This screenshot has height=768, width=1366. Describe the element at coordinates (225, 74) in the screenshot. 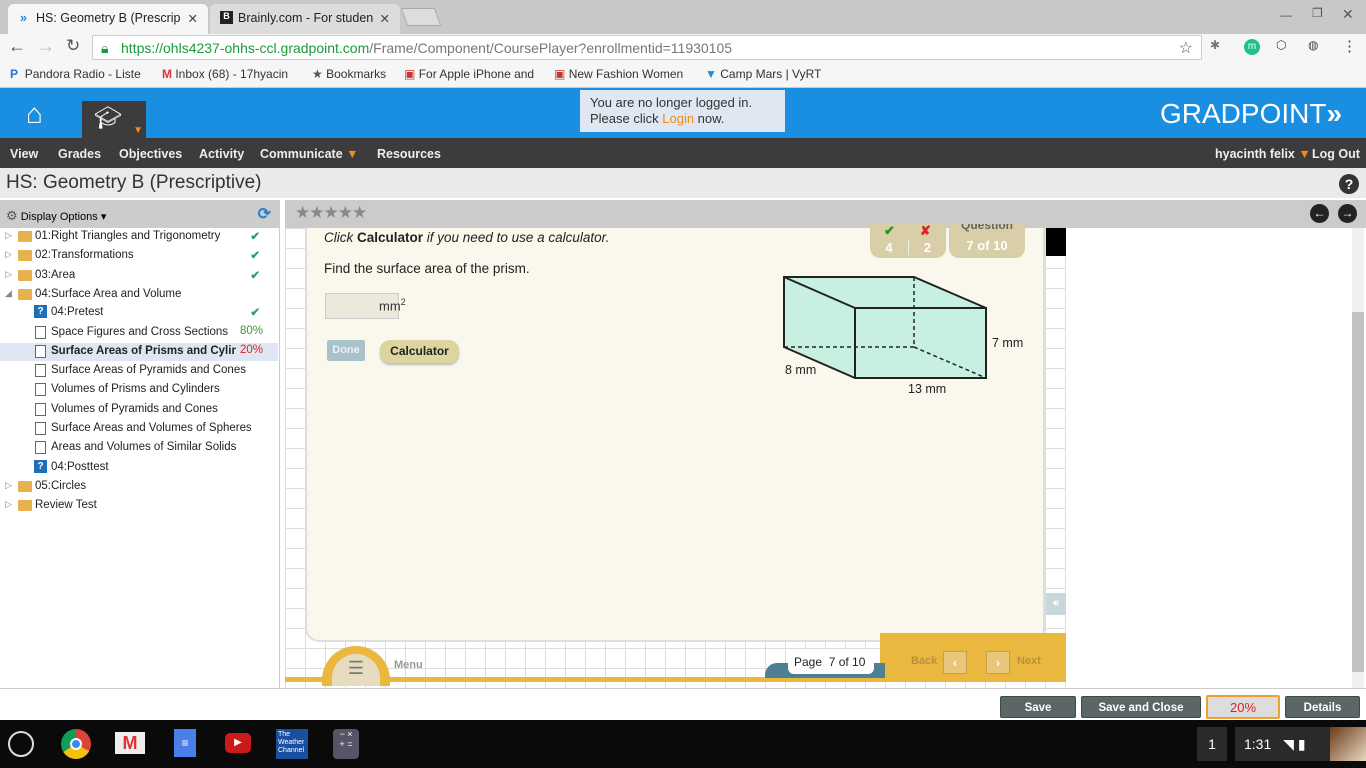

I see `bookmark-gmail: M Inbox (68) - 17hyacin` at that location.